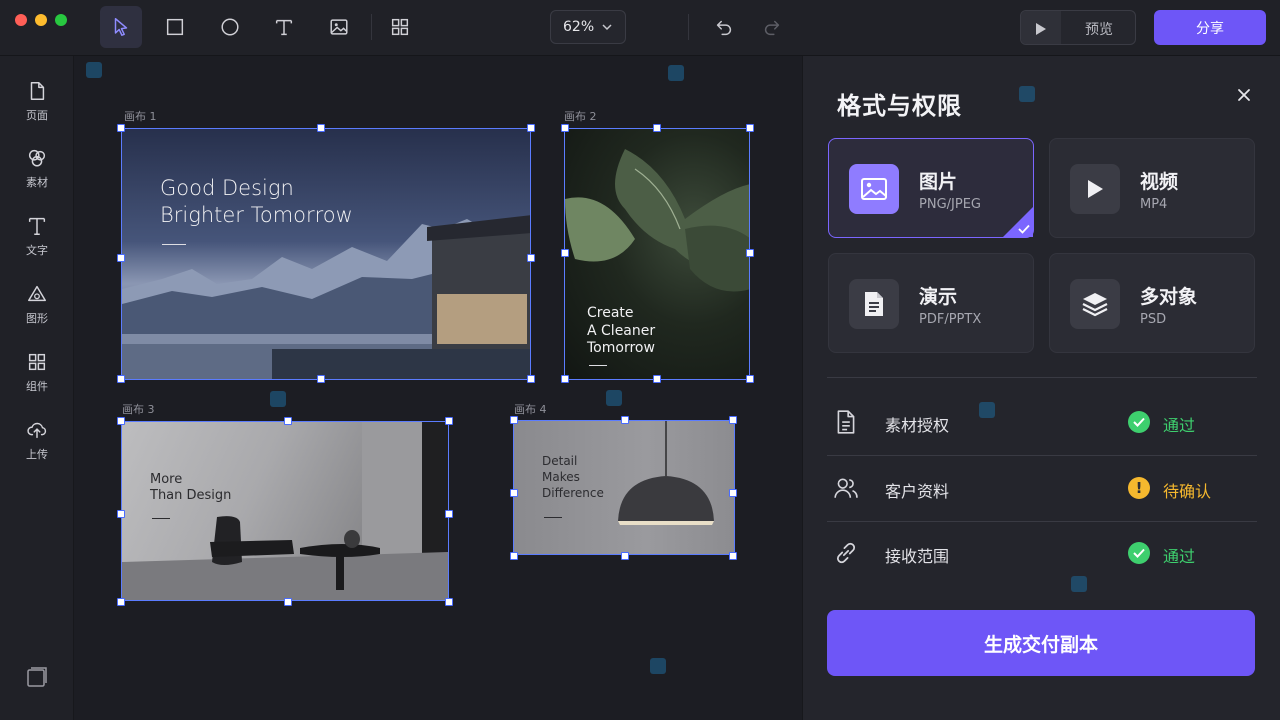 The image size is (1280, 720). Describe the element at coordinates (37, 175) in the screenshot. I see `sidebar-item-assets: 素材` at that location.